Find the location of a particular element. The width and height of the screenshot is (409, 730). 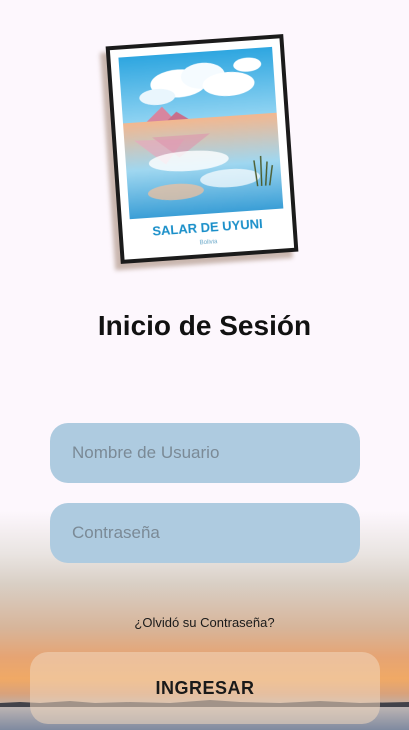

login-button: INGRESAR is located at coordinates (205, 688).